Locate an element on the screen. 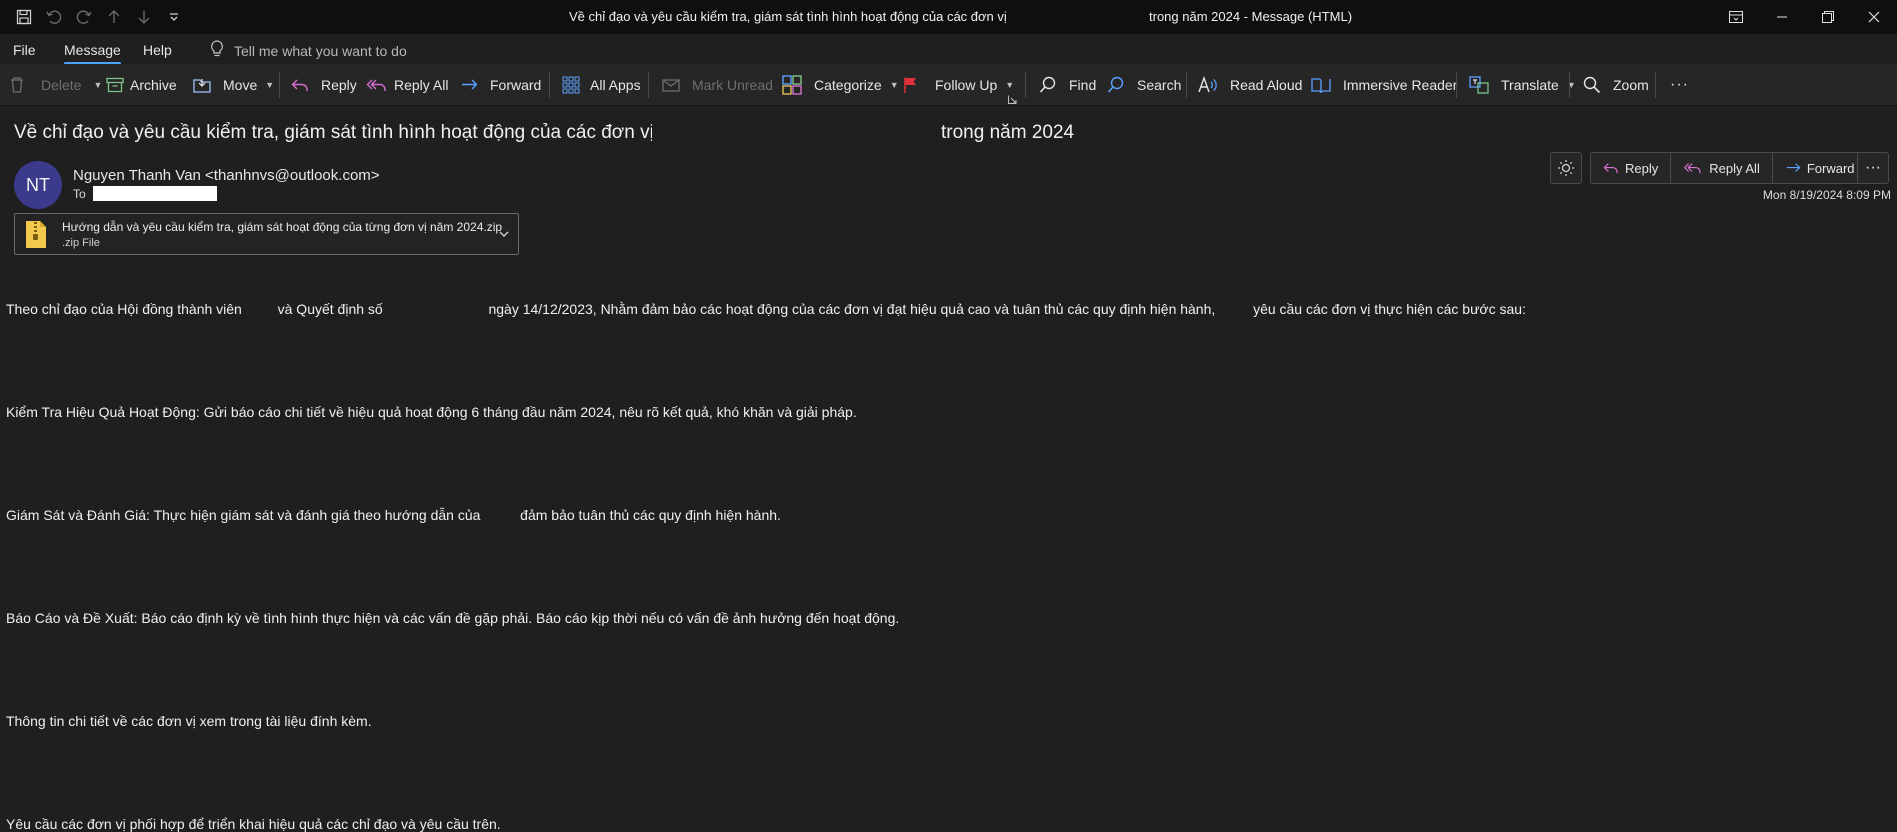  move-button: Move ▼ is located at coordinates (233, 85).